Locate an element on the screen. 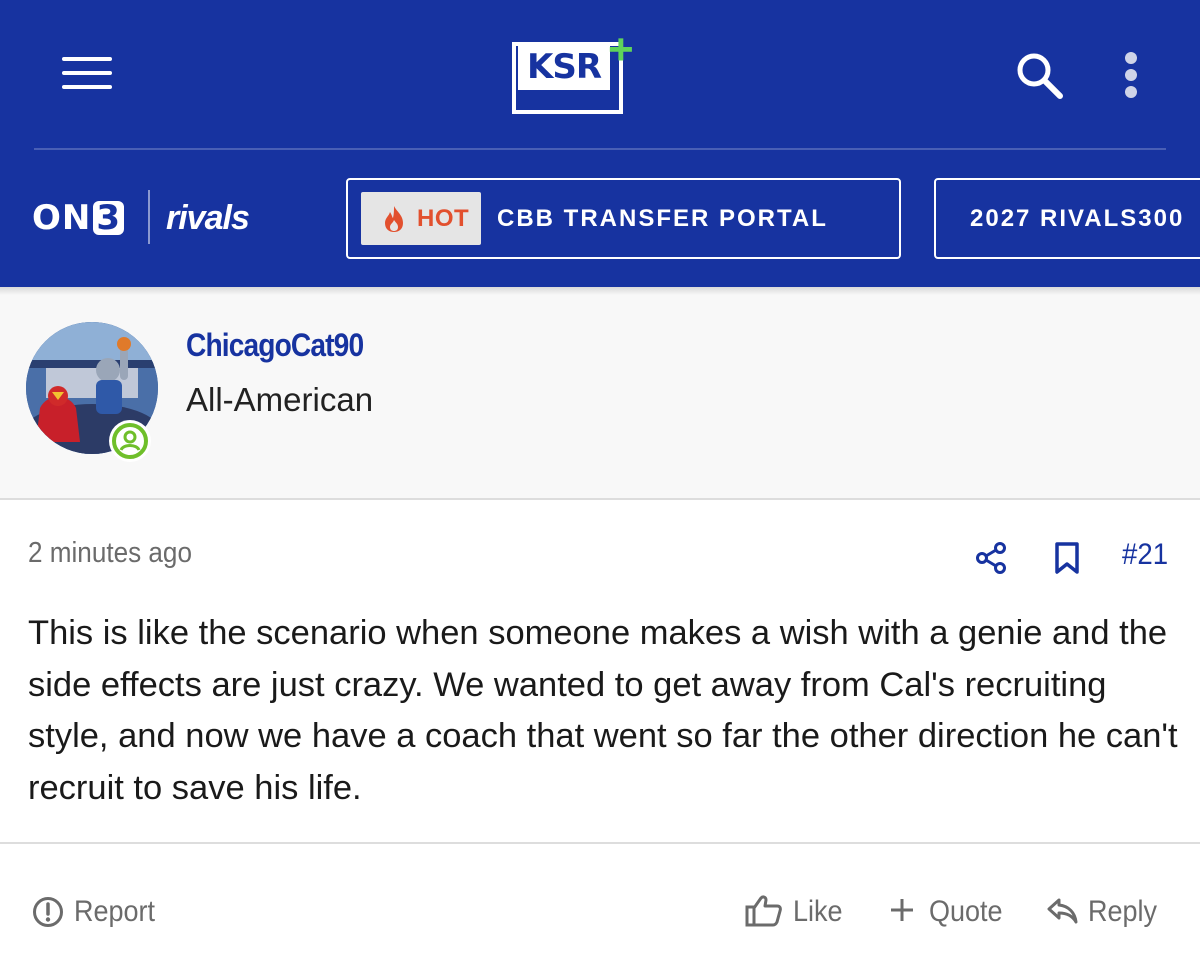 The image size is (1200, 965). reply-label: Reply is located at coordinates (1123, 911).